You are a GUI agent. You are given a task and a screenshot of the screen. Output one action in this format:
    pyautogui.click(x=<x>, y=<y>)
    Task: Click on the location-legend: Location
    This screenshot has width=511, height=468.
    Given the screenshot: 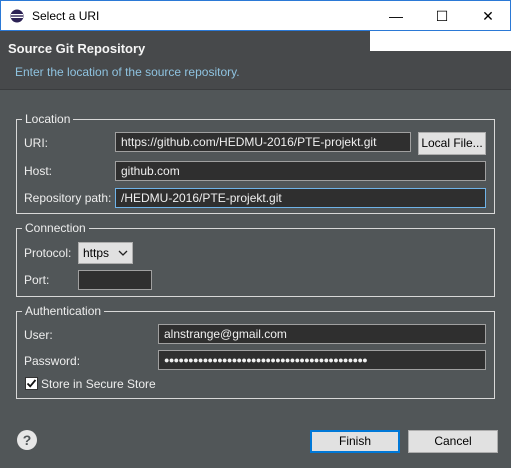 What is the action you would take?
    pyautogui.click(x=48, y=119)
    